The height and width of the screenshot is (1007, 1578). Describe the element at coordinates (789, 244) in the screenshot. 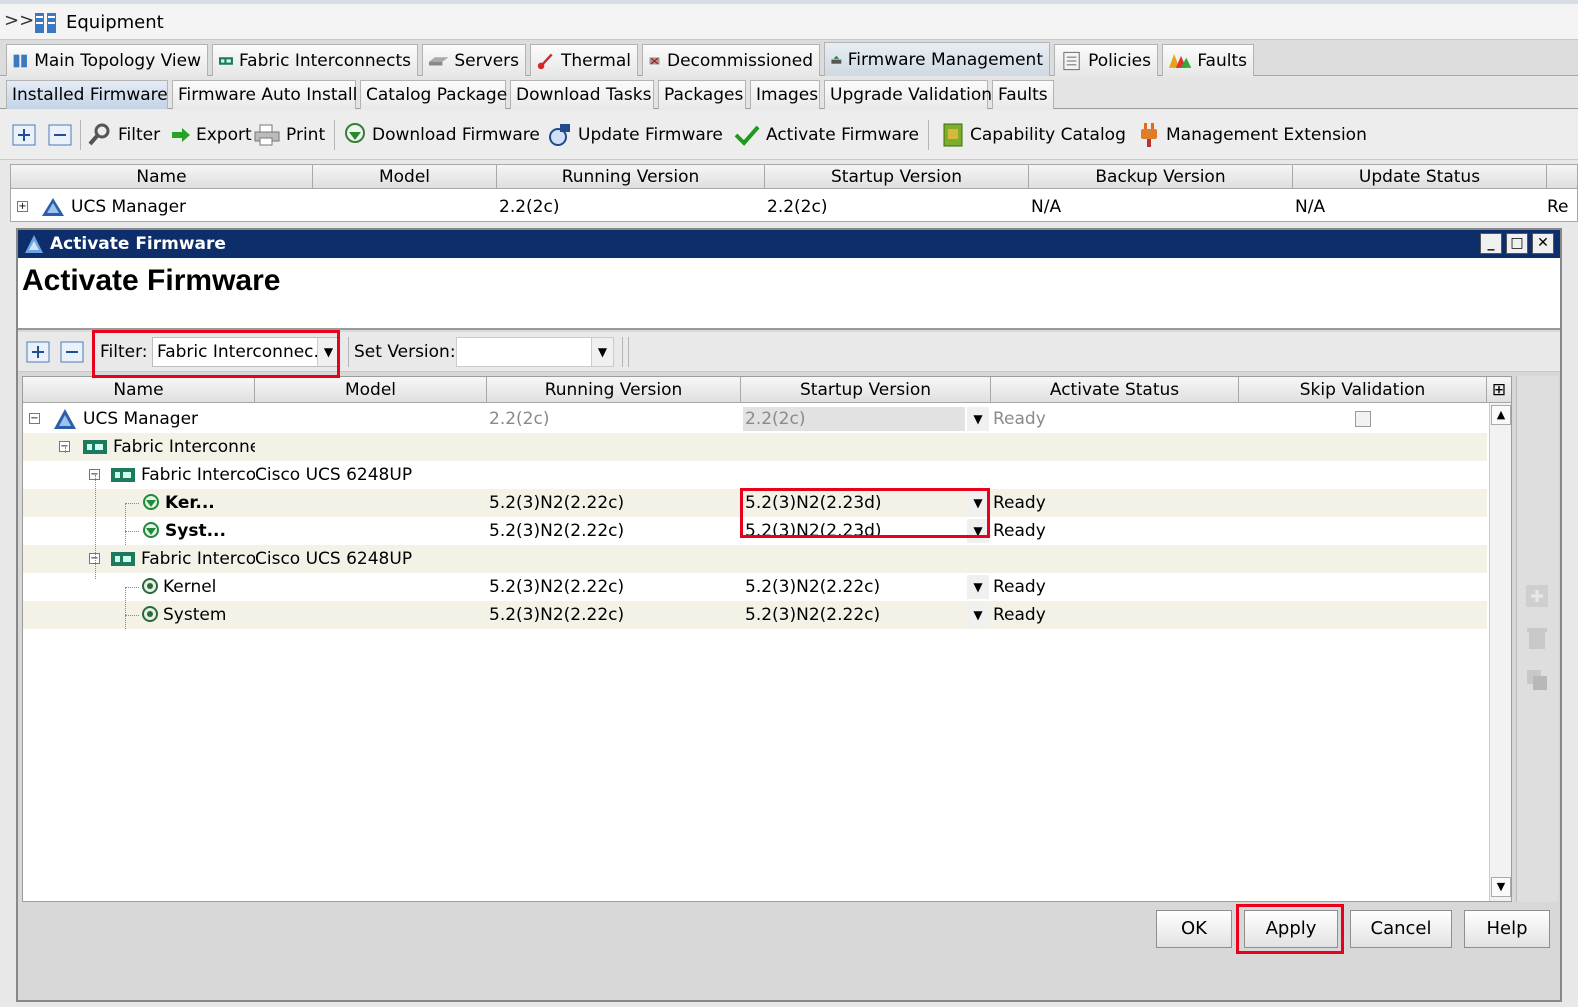

I see `dialog-title-bar: Activate Firmware _ □ ✕` at that location.